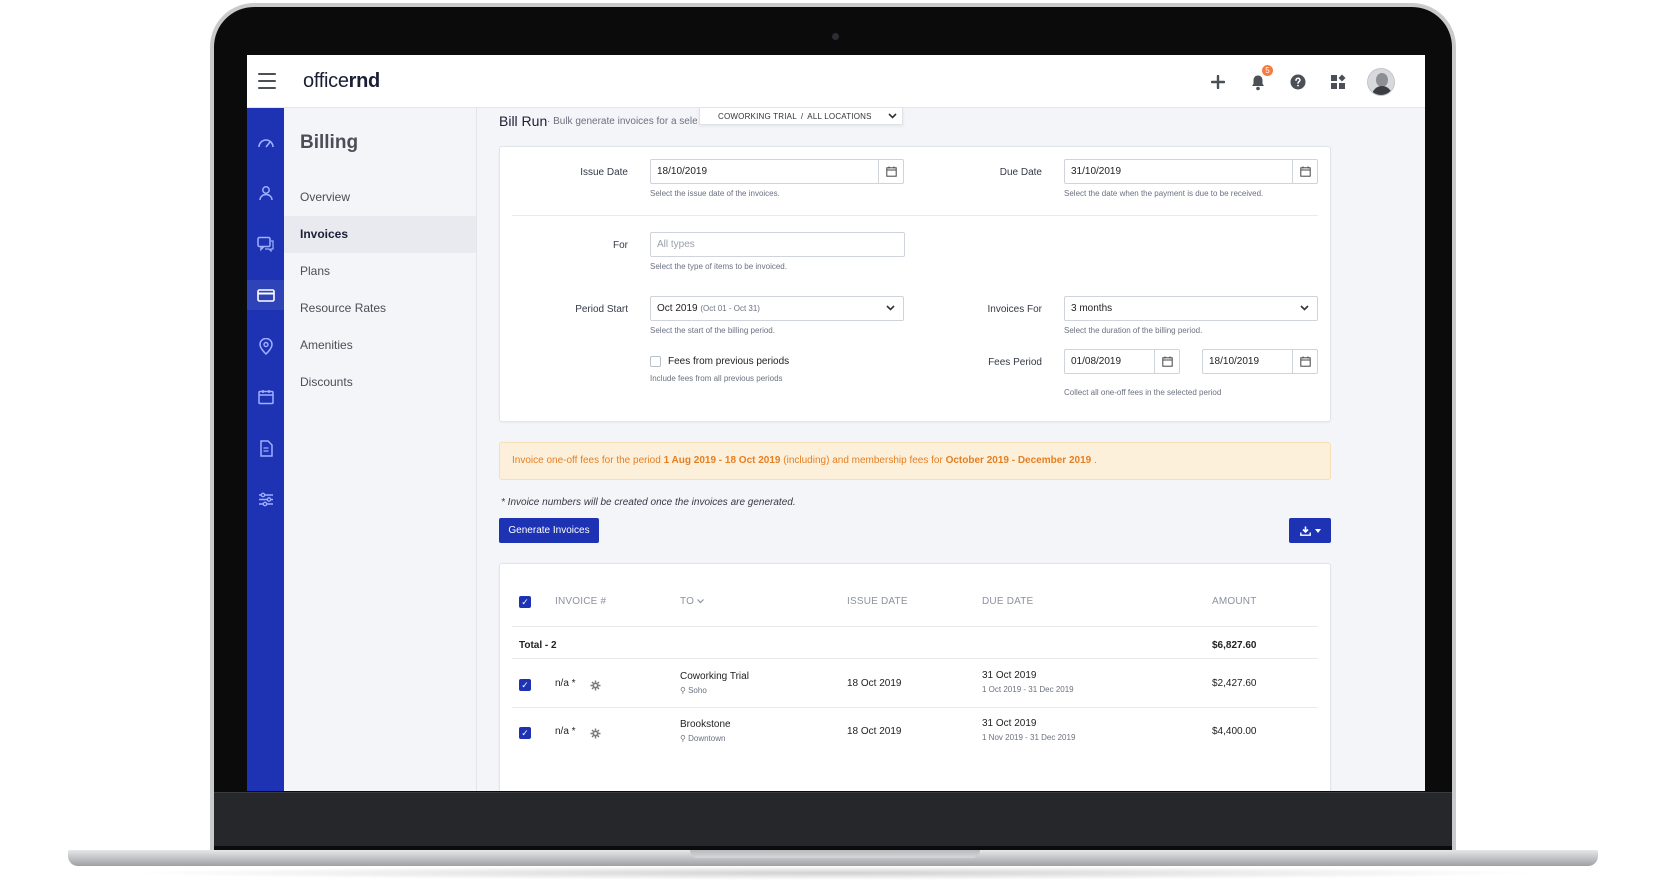 This screenshot has height=896, width=1666. Describe the element at coordinates (836, 81) in the screenshot. I see `top-bar: officernd 5` at that location.